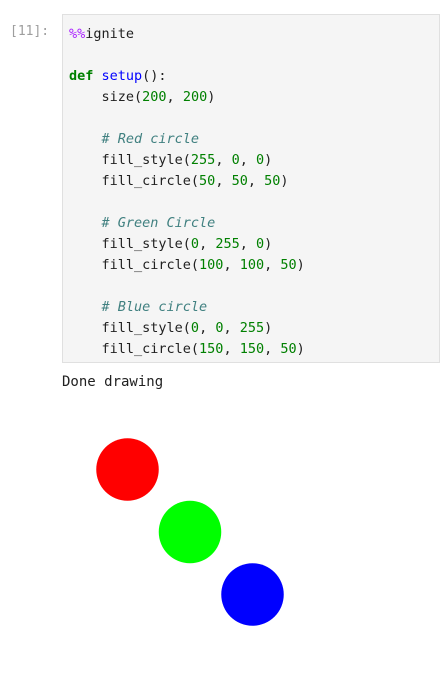  I want to click on input-prompt: [11]:, so click(30, 31).